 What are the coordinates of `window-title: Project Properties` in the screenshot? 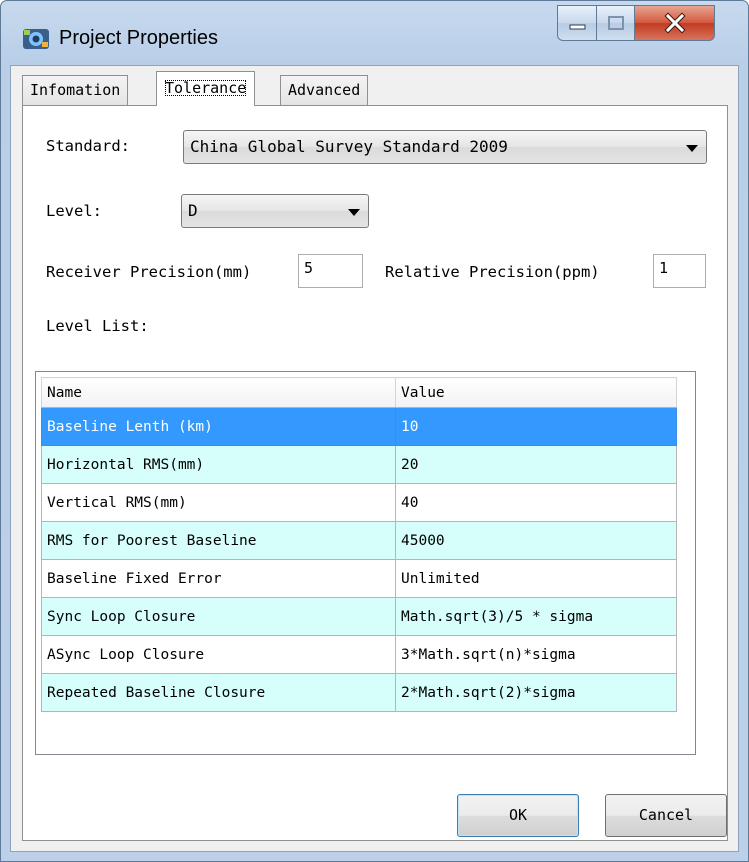 It's located at (138, 38).